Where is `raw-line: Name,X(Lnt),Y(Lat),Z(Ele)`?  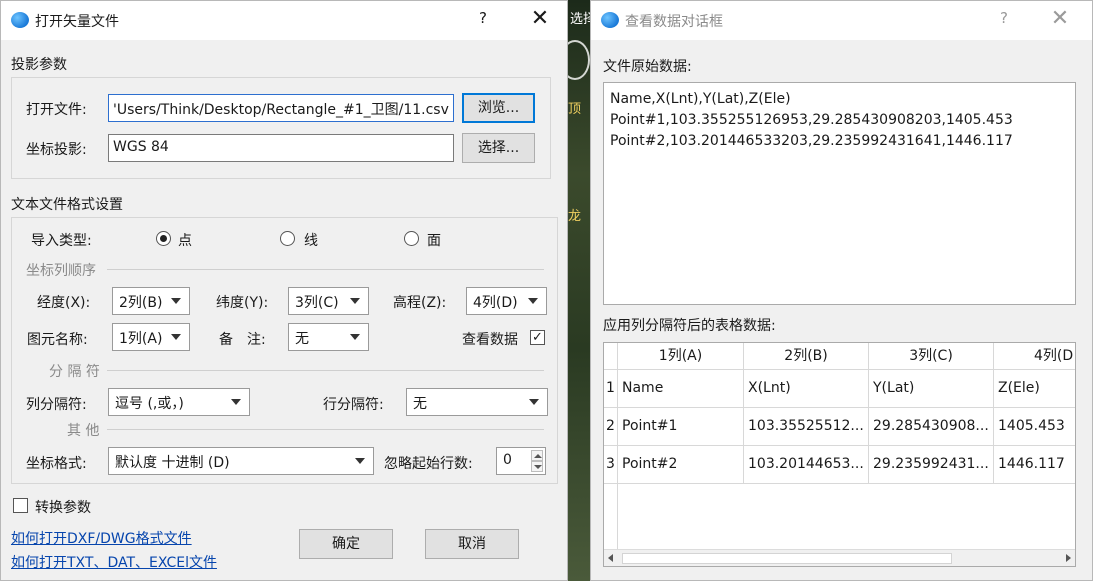 raw-line: Name,X(Lnt),Y(Lat),Z(Ele) is located at coordinates (700, 99).